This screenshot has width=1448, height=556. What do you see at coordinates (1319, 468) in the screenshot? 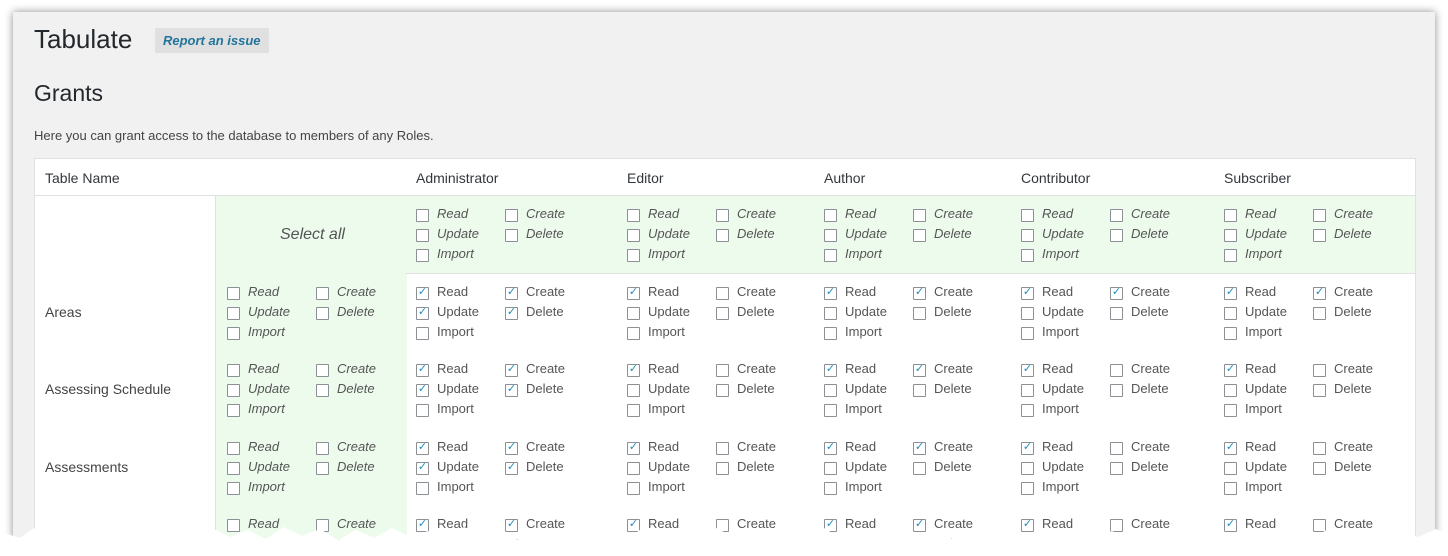
I see `row-2-subscriber-delete-checkbox` at bounding box center [1319, 468].